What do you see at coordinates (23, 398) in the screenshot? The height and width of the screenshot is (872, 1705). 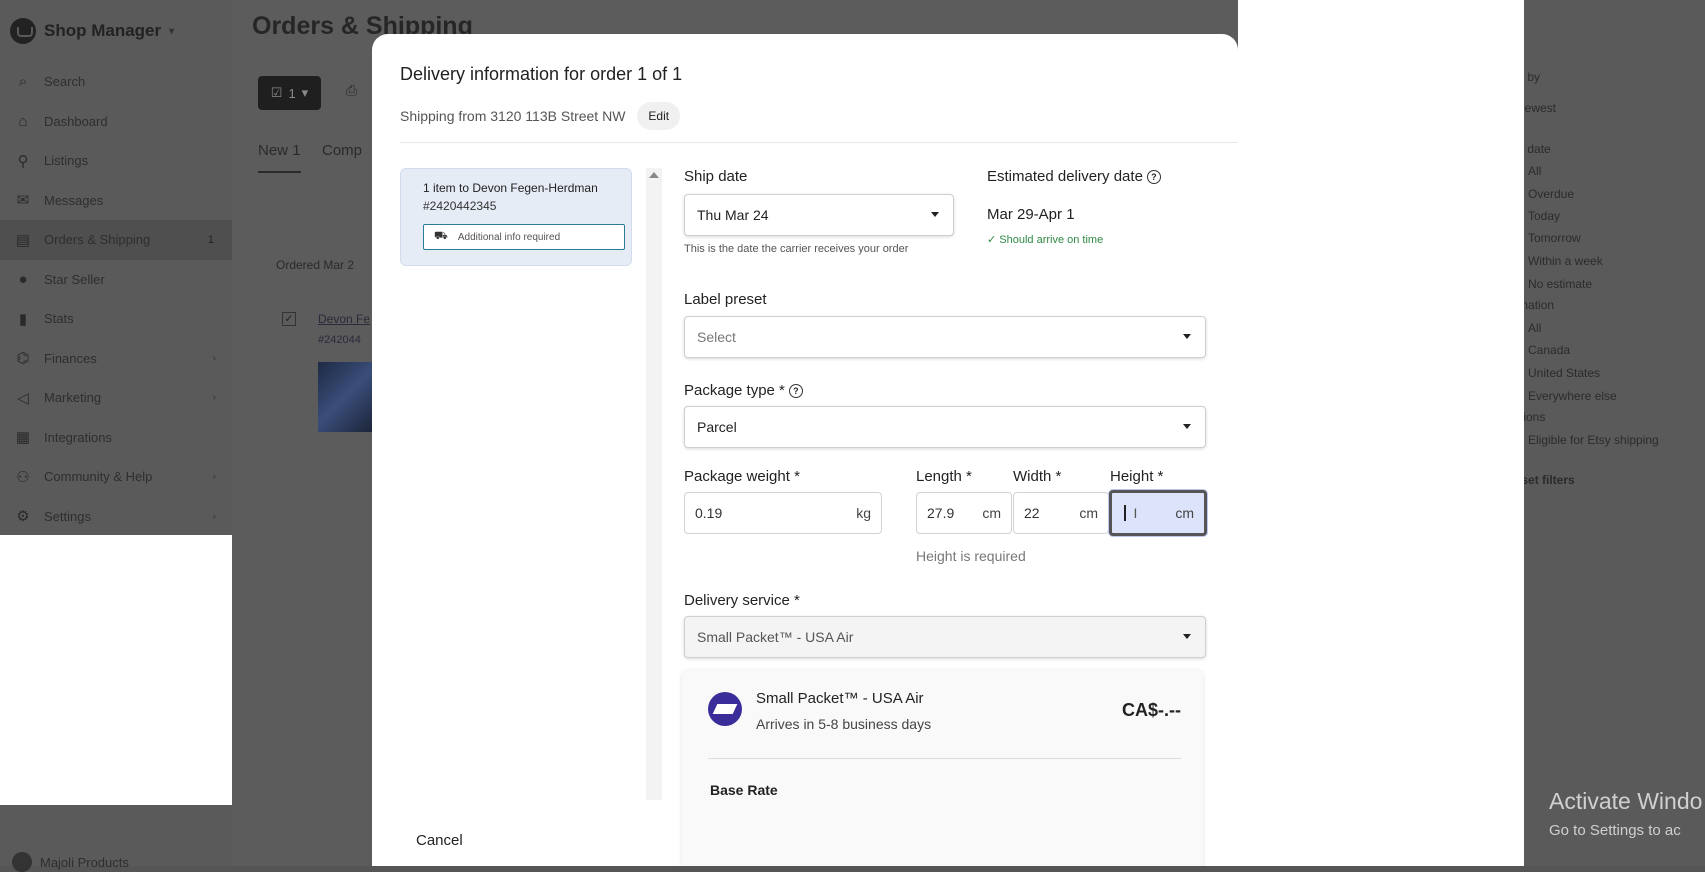 I see `megaphone-icon: ◁` at bounding box center [23, 398].